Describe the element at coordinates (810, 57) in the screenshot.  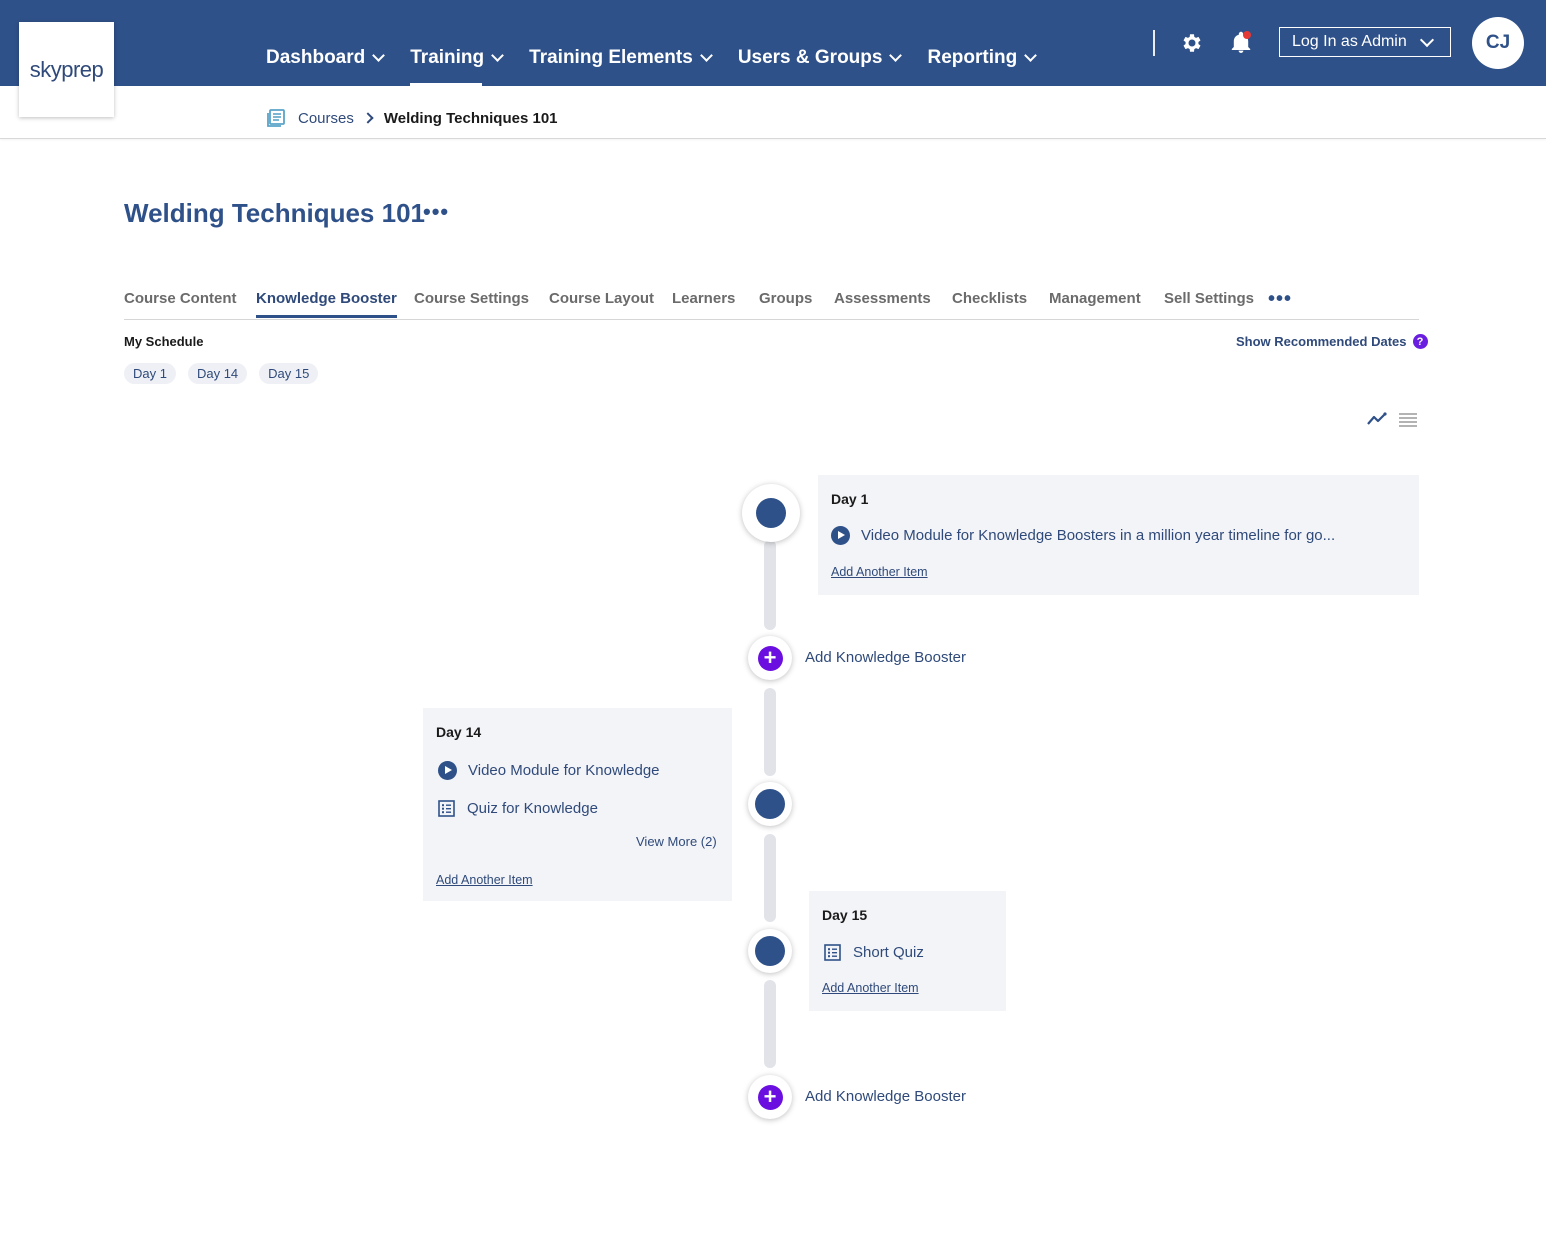
I see `nav-users-groups-label: Users & Groups` at that location.